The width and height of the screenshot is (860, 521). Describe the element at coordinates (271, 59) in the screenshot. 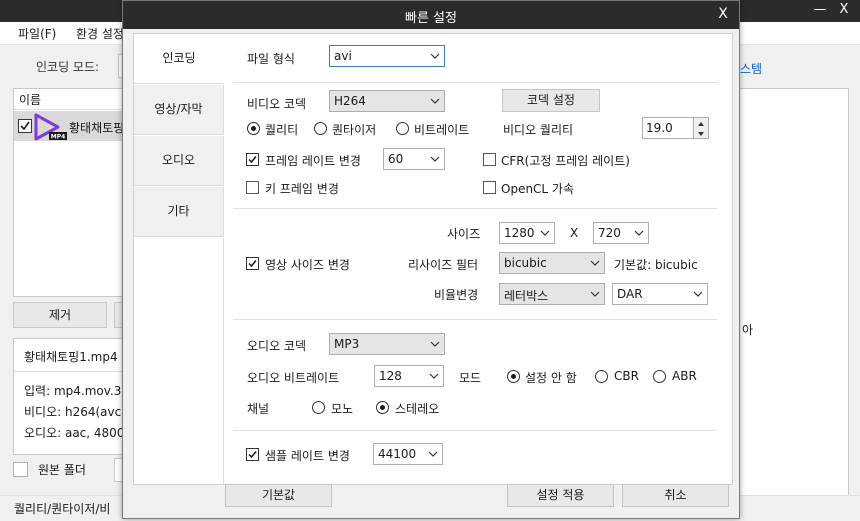

I see `file-format-label: 파일 형식` at that location.